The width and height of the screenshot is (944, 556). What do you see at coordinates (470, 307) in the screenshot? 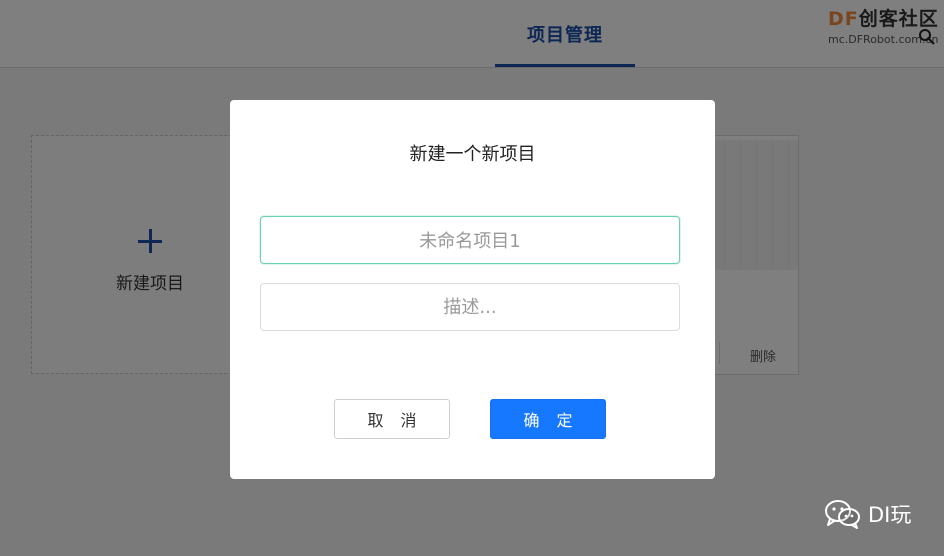
I see `project-description-input` at bounding box center [470, 307].